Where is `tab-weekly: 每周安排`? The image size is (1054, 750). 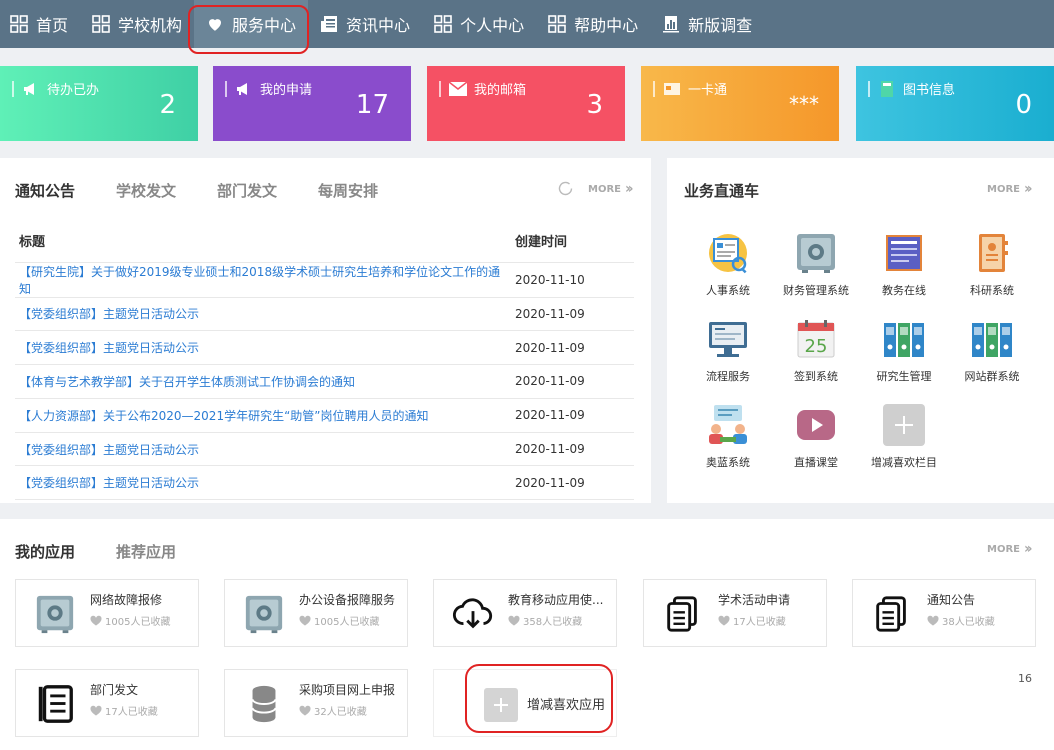
tab-weekly: 每周安排 is located at coordinates (348, 190).